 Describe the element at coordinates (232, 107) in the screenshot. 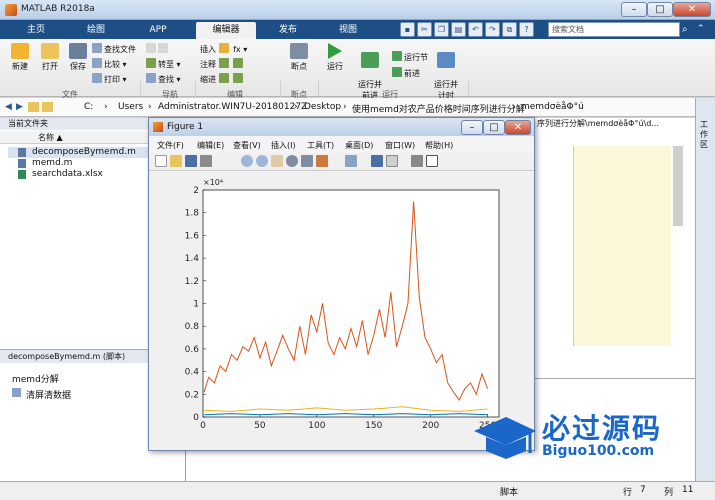

I see `path-segment: Administrator.WIN7U-20180127Z` at that location.